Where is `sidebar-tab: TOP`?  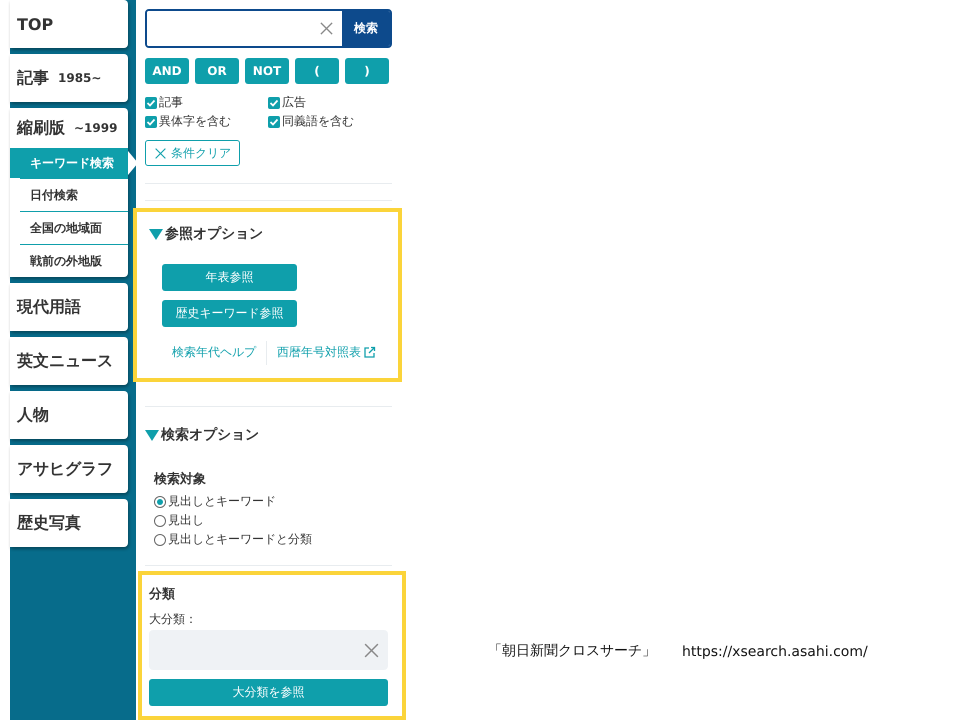 sidebar-tab: TOP is located at coordinates (69, 24).